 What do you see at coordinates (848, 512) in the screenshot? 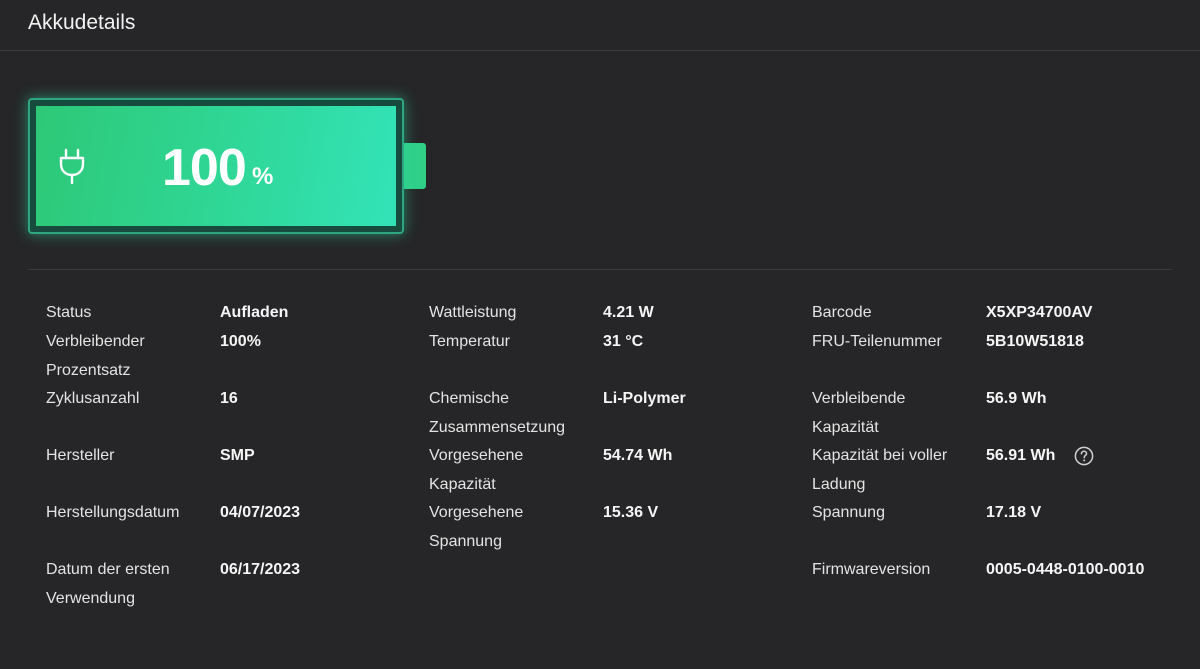
I see `label-voltage: Spannung` at bounding box center [848, 512].